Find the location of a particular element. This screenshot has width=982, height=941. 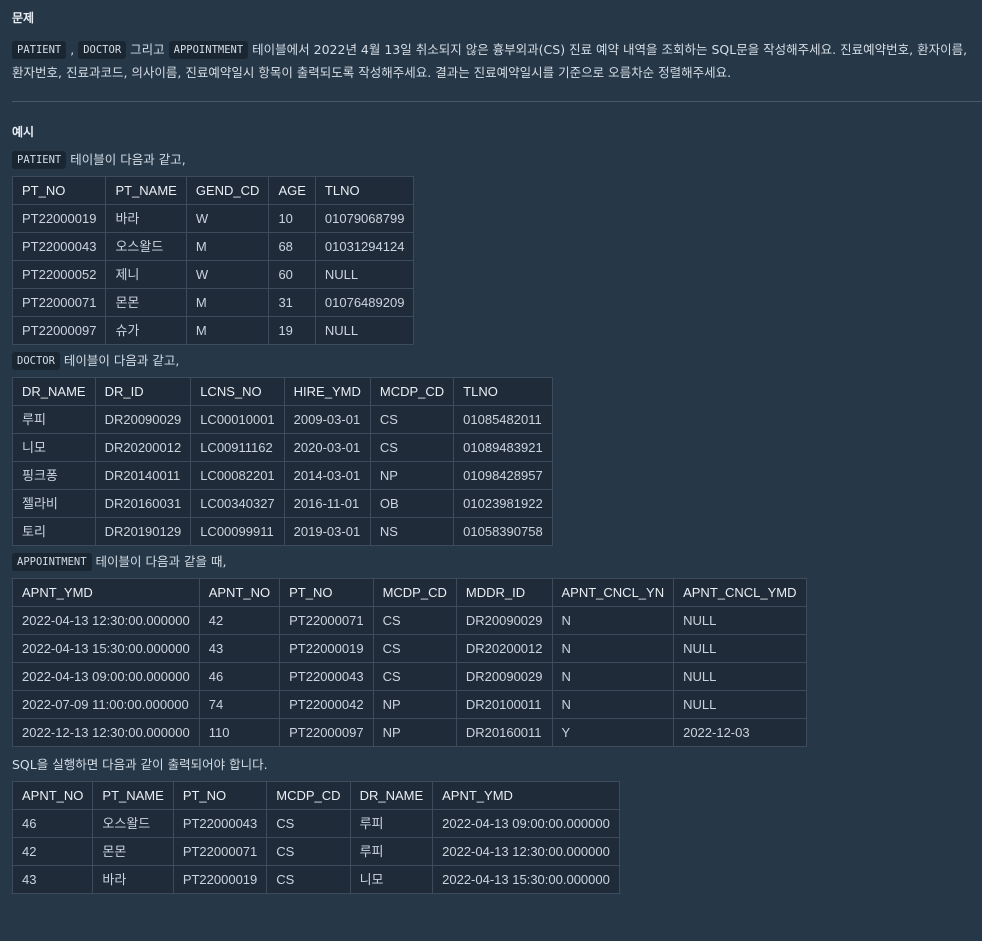

table-row: PT22000097 슈가 M 19 NULL is located at coordinates (213, 330).